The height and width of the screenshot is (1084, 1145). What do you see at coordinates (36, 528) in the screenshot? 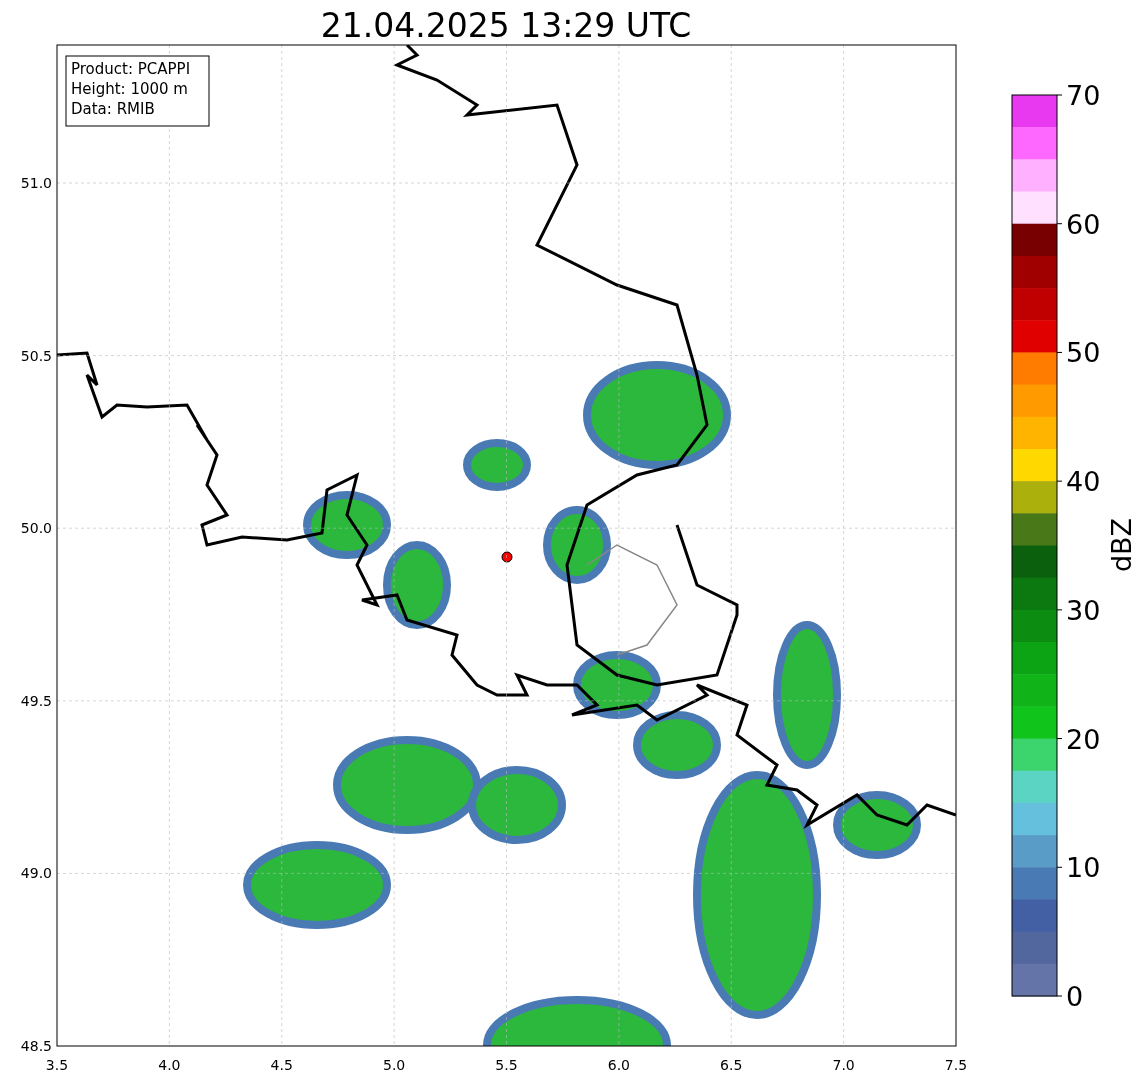
I see `y-tick-label: 50.0` at bounding box center [36, 528].